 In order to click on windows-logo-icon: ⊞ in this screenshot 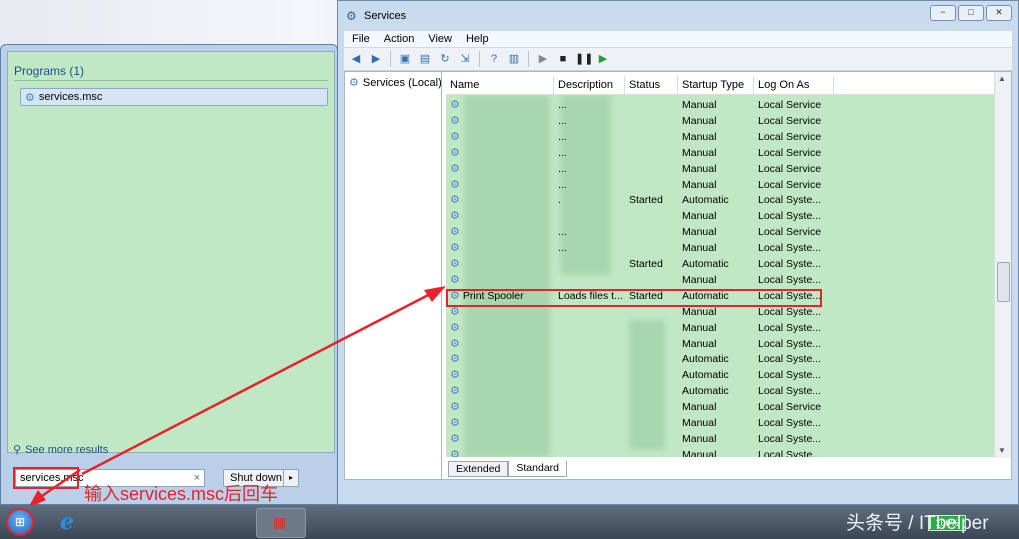, I will do `click(20, 522)`.